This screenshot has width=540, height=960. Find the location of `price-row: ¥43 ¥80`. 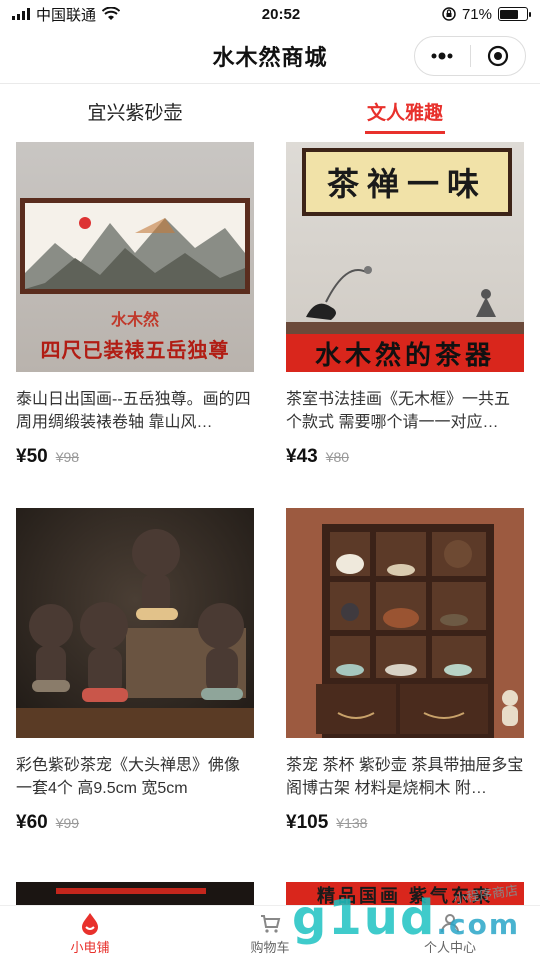

price-row: ¥43 ¥80 is located at coordinates (405, 457).